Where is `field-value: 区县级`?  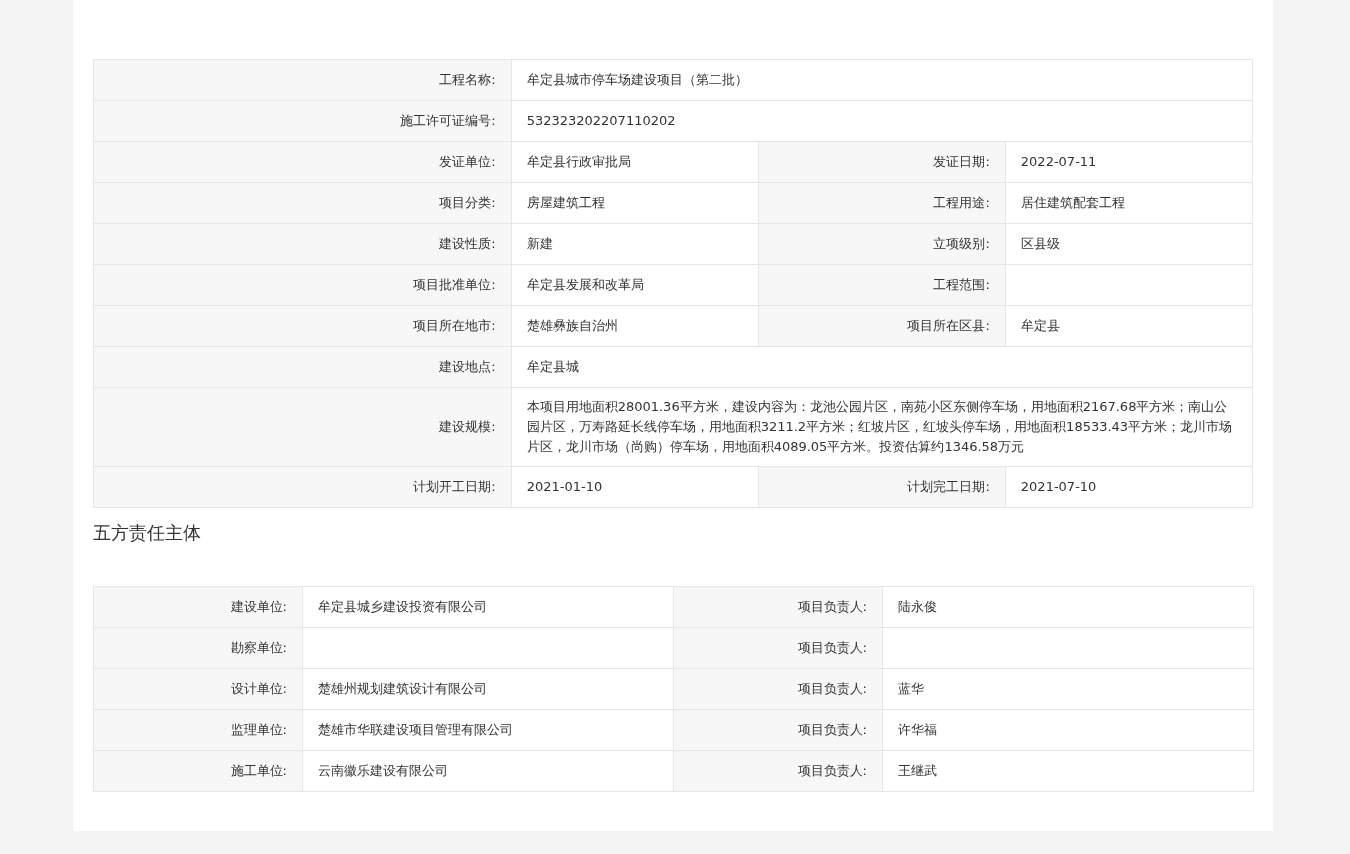 field-value: 区县级 is located at coordinates (1129, 244).